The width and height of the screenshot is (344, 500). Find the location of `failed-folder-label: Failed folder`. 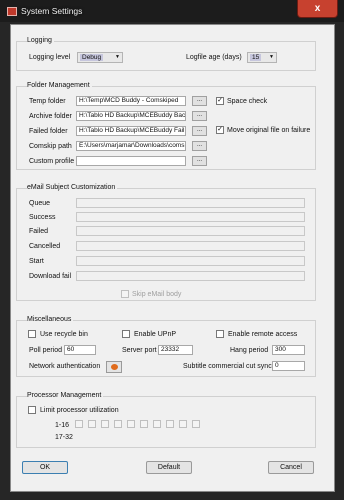

failed-folder-label: Failed folder is located at coordinates (48, 131).